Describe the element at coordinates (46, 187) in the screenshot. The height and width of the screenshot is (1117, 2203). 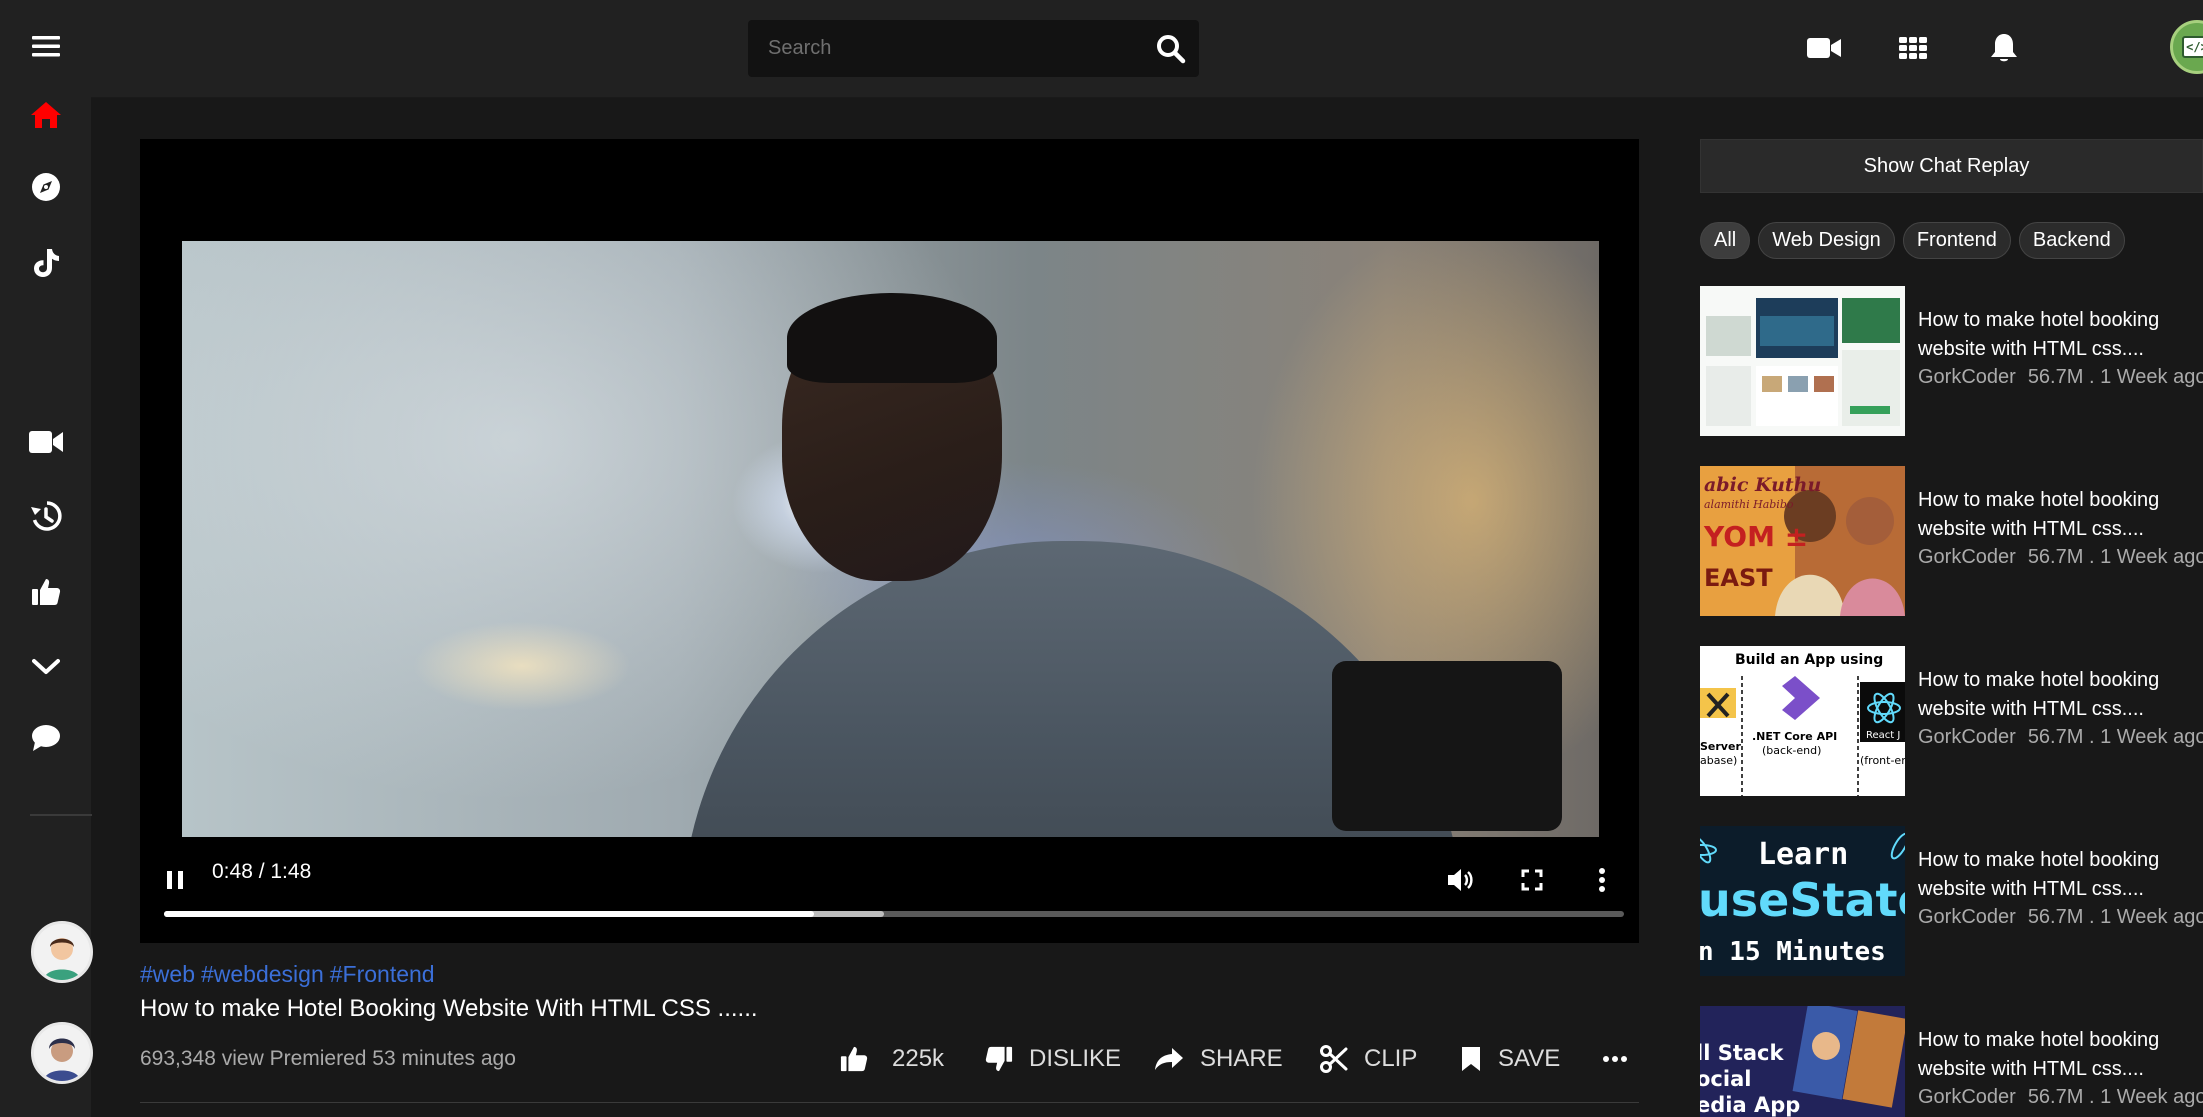
I see `explore-icon` at that location.